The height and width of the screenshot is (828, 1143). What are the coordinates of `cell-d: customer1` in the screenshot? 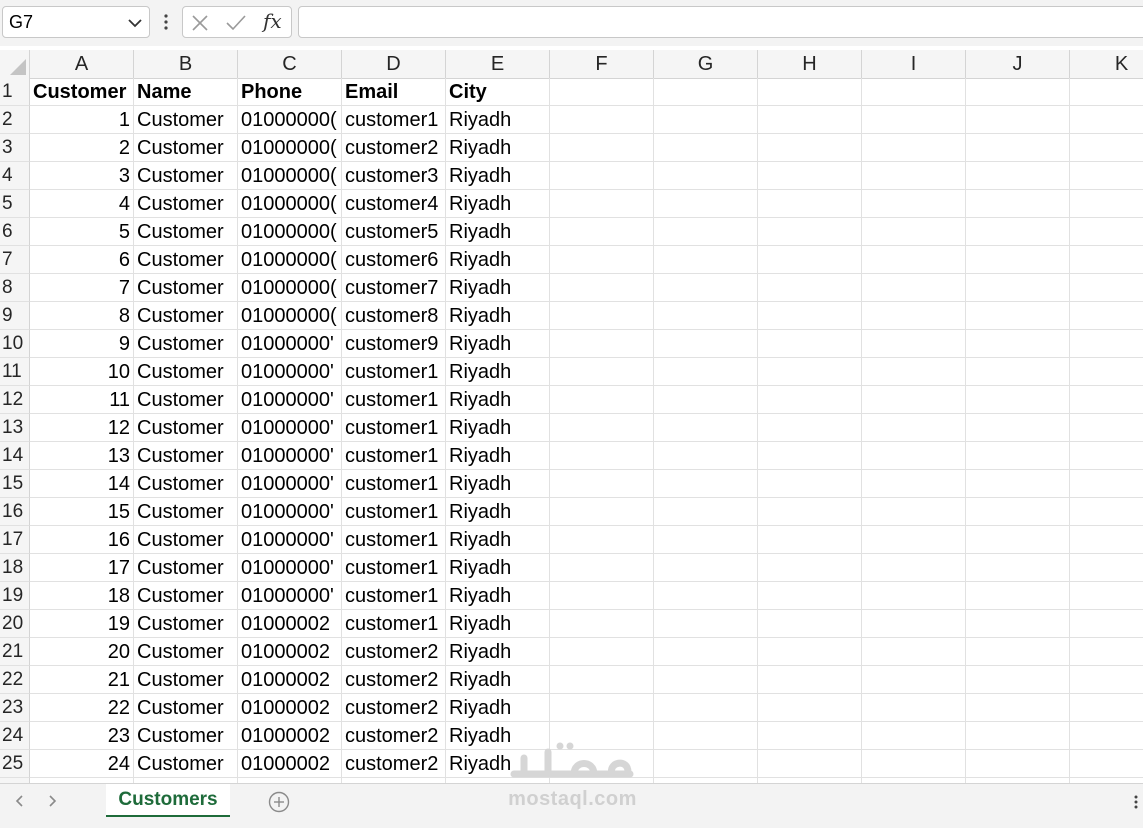 It's located at (394, 624).